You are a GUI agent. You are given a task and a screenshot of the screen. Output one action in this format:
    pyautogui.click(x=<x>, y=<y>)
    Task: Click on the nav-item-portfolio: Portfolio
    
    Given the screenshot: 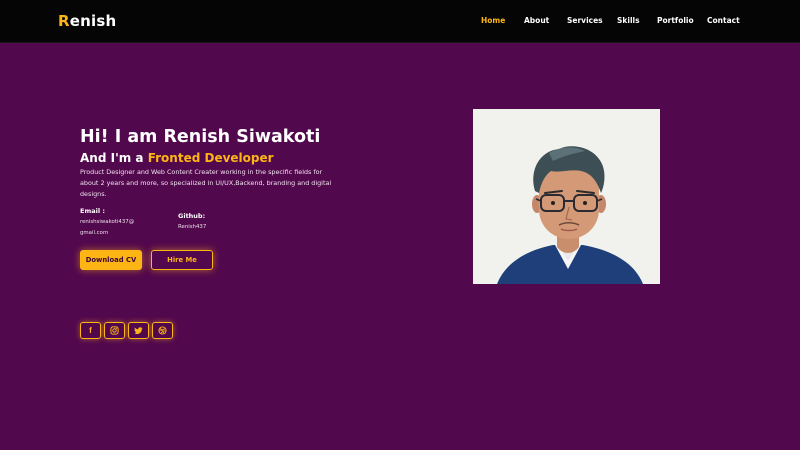 What is the action you would take?
    pyautogui.click(x=675, y=20)
    